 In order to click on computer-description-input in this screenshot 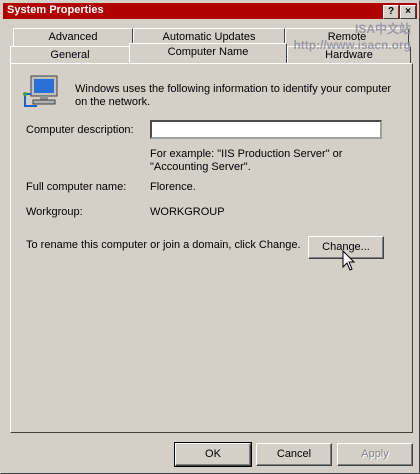, I will do `click(266, 129)`.